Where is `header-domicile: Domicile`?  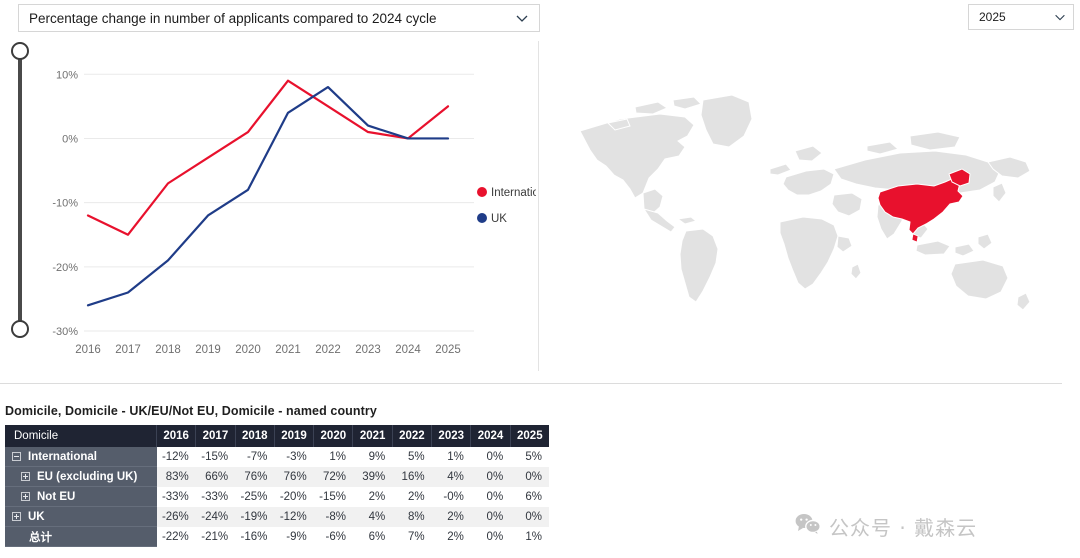 header-domicile: Domicile is located at coordinates (81, 436).